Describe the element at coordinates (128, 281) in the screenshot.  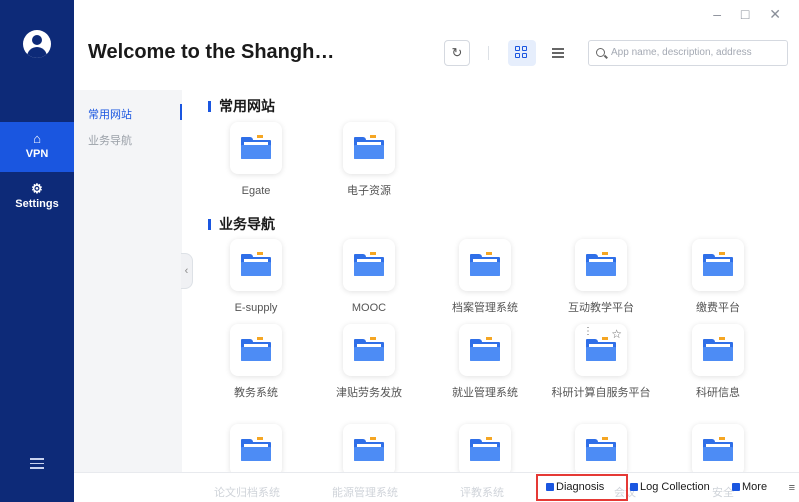
I see `category-sidebar: 常用网站 业务导航` at that location.